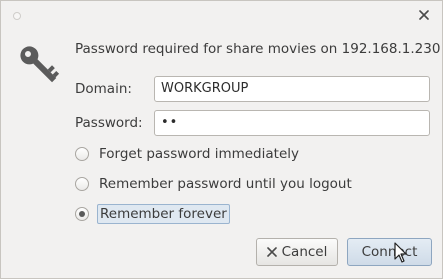 The height and width of the screenshot is (279, 443). What do you see at coordinates (304, 252) in the screenshot?
I see `cancel-label: Cancel` at bounding box center [304, 252].